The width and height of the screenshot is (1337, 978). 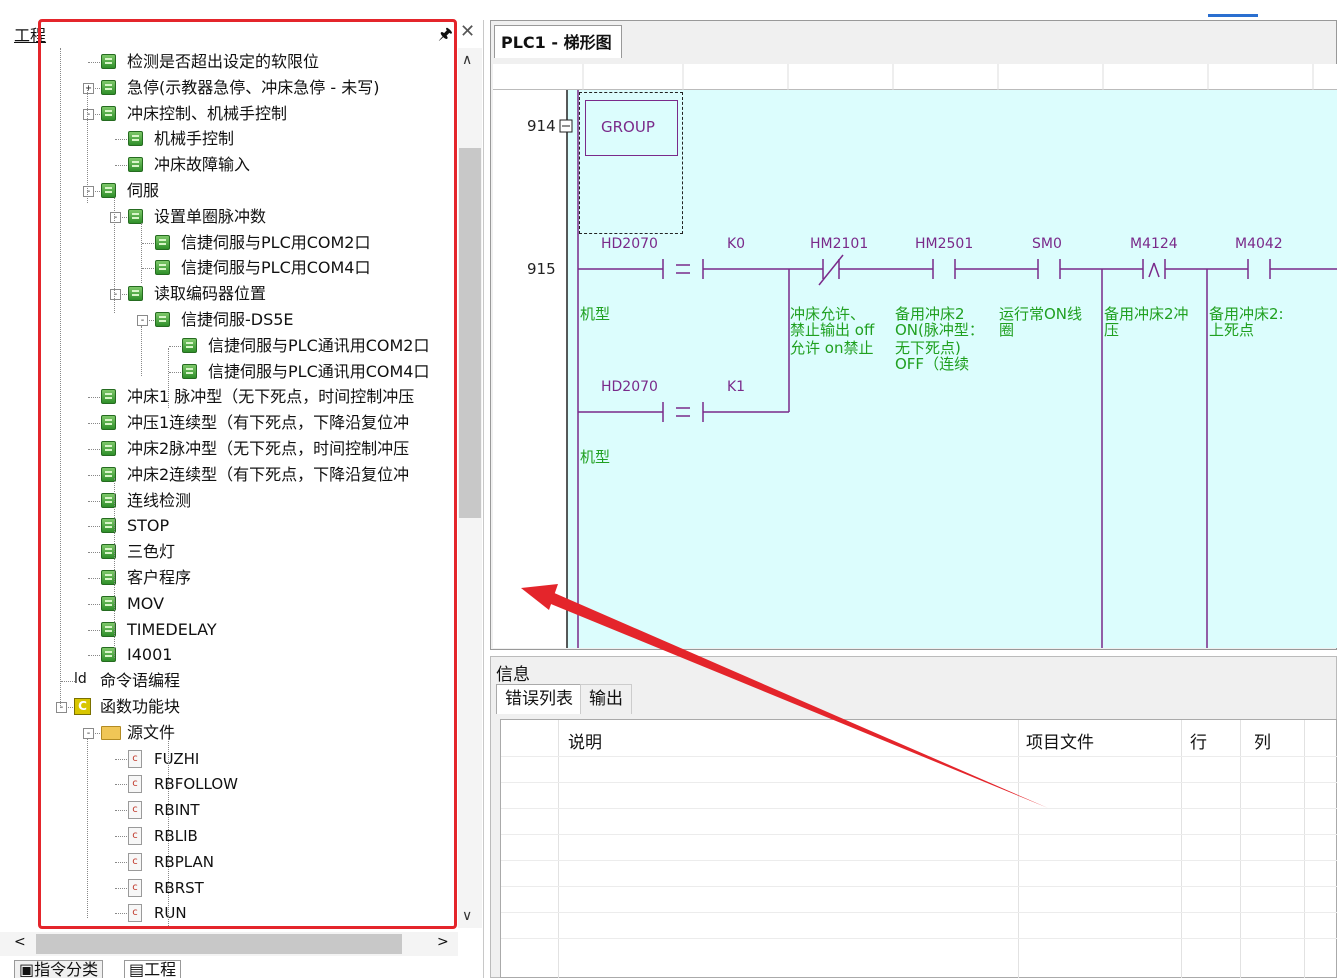 What do you see at coordinates (1198, 740) in the screenshot?
I see `column-header-line: 行` at bounding box center [1198, 740].